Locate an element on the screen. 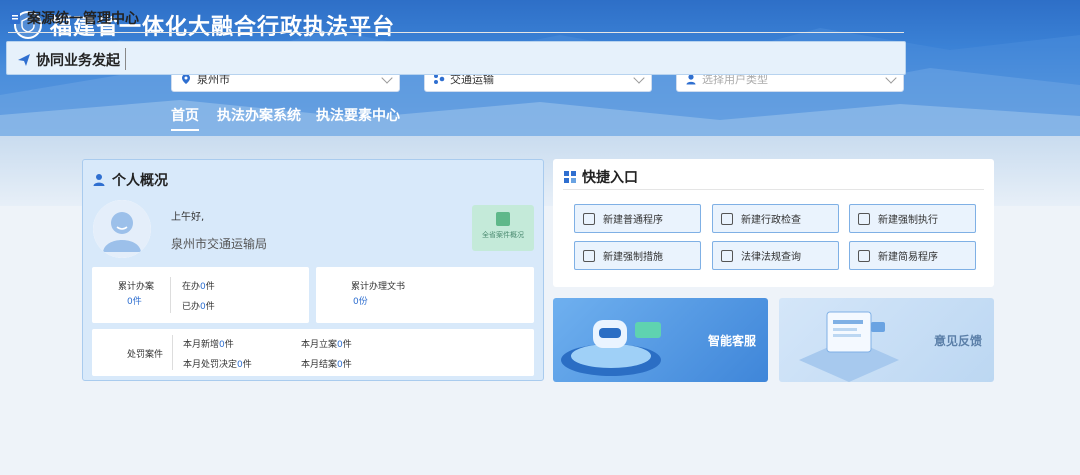 This screenshot has width=1080, height=475. in-progress-label: 在办 is located at coordinates (191, 287).